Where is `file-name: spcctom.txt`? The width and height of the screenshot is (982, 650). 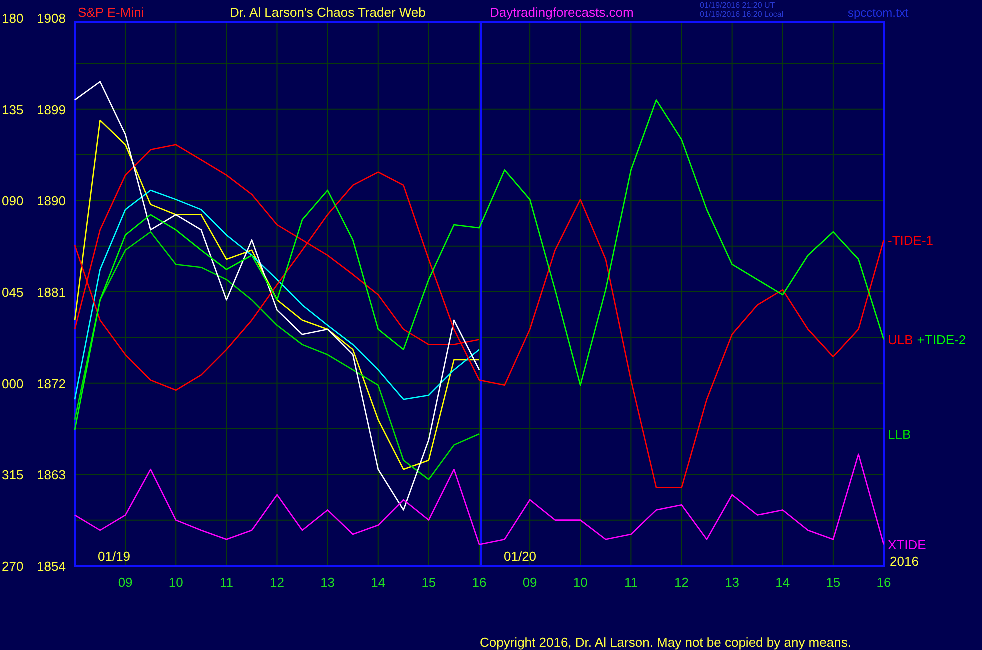
file-name: spcctom.txt is located at coordinates (878, 13).